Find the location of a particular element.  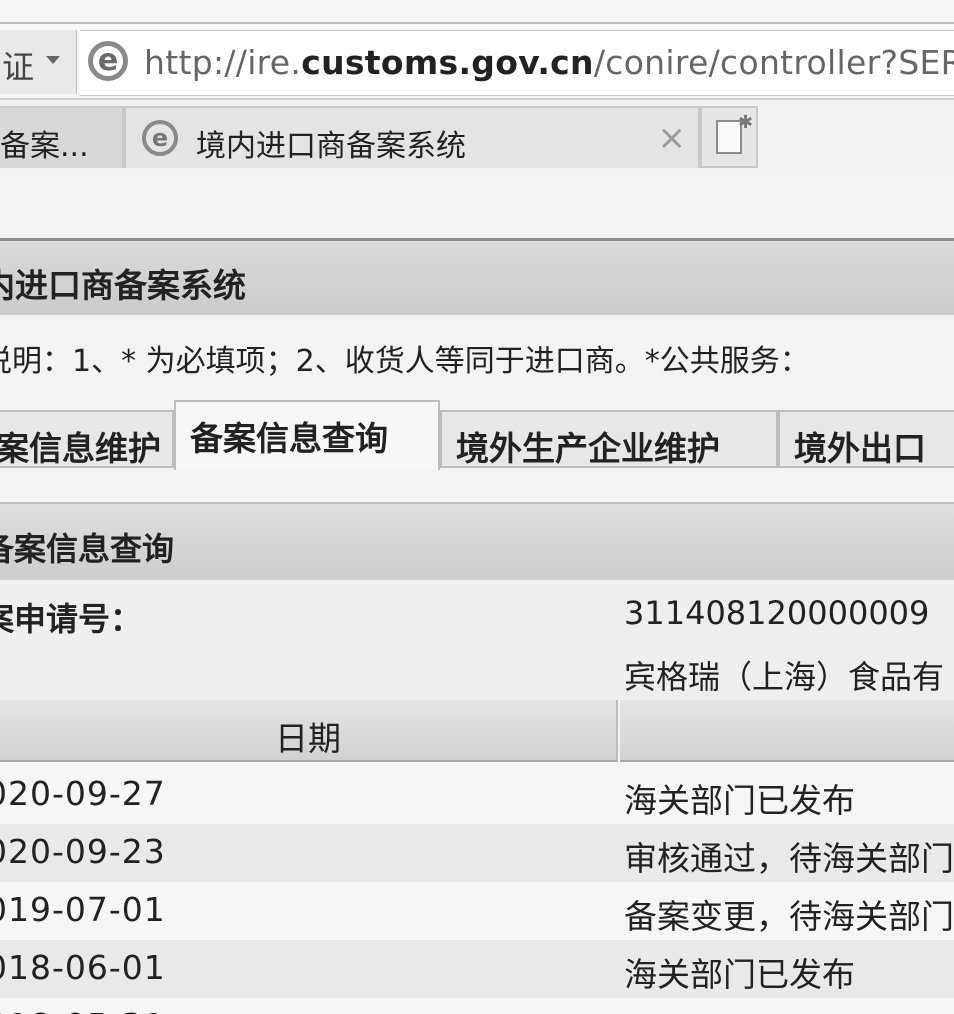

certificate-label: 证 is located at coordinates (18, 67).